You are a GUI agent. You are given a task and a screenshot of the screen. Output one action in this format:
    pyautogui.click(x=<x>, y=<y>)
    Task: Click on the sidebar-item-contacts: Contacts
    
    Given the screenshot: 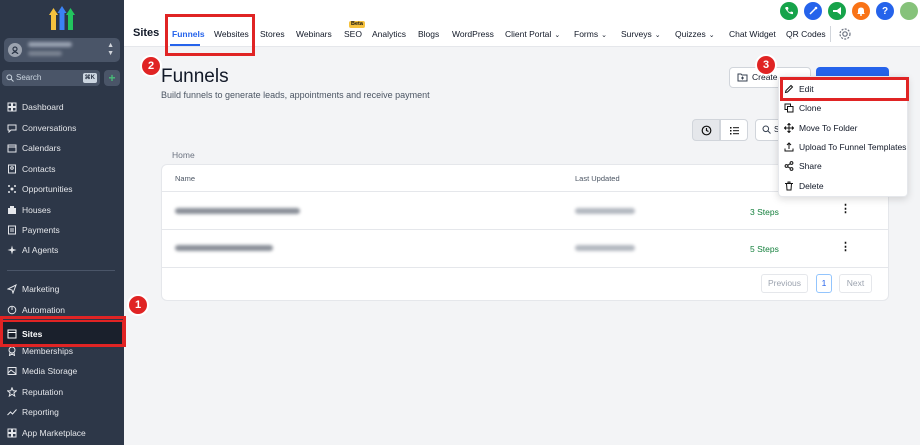 What is the action you would take?
    pyautogui.click(x=62, y=169)
    